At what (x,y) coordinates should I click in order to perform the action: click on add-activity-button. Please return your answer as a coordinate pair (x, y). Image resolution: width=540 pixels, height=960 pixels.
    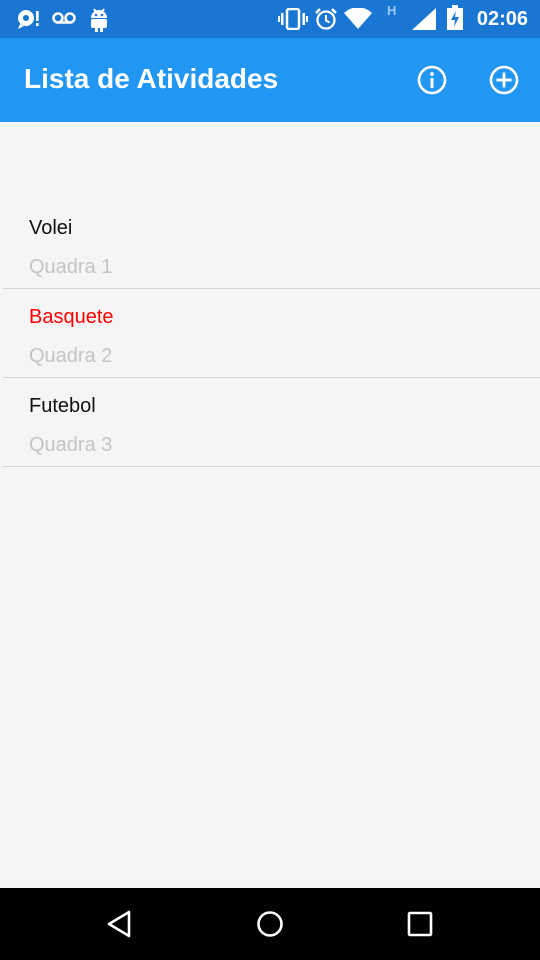
    Looking at the image, I should click on (504, 80).